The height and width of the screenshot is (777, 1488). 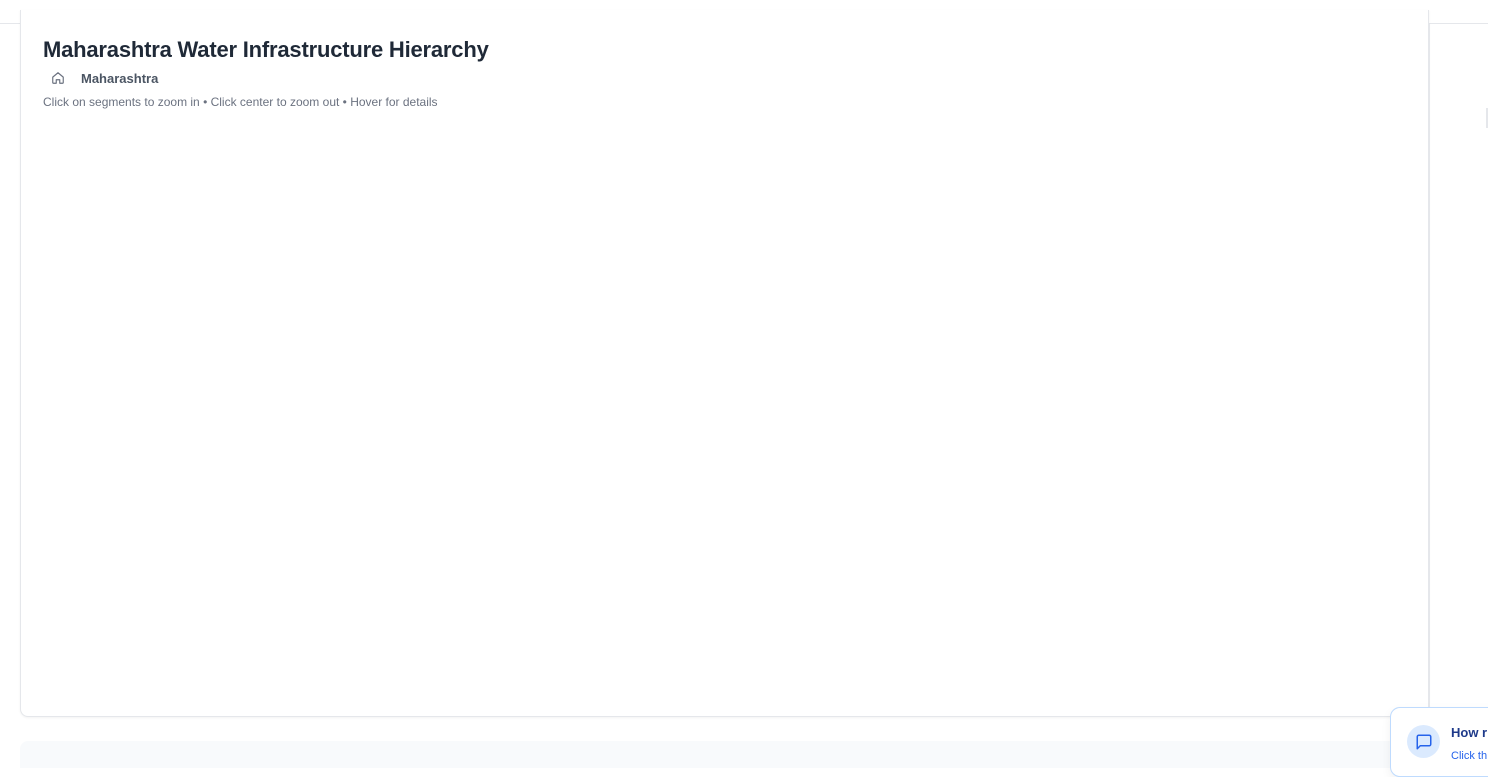 What do you see at coordinates (724, 754) in the screenshot?
I see `bottom-panel` at bounding box center [724, 754].